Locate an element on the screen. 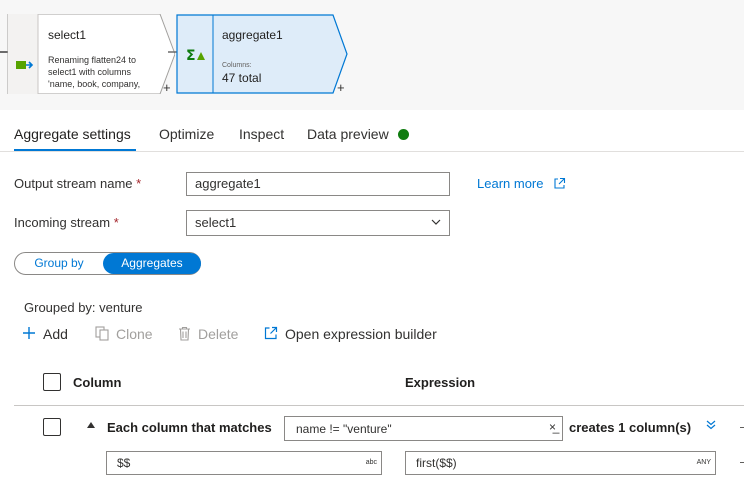 The image size is (744, 498). clone-button: Clone is located at coordinates (125, 335).